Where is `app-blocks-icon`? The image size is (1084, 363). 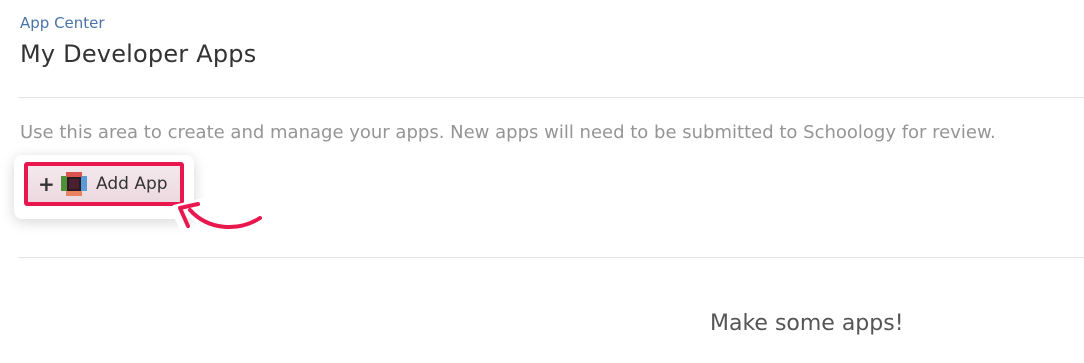
app-blocks-icon is located at coordinates (74, 184).